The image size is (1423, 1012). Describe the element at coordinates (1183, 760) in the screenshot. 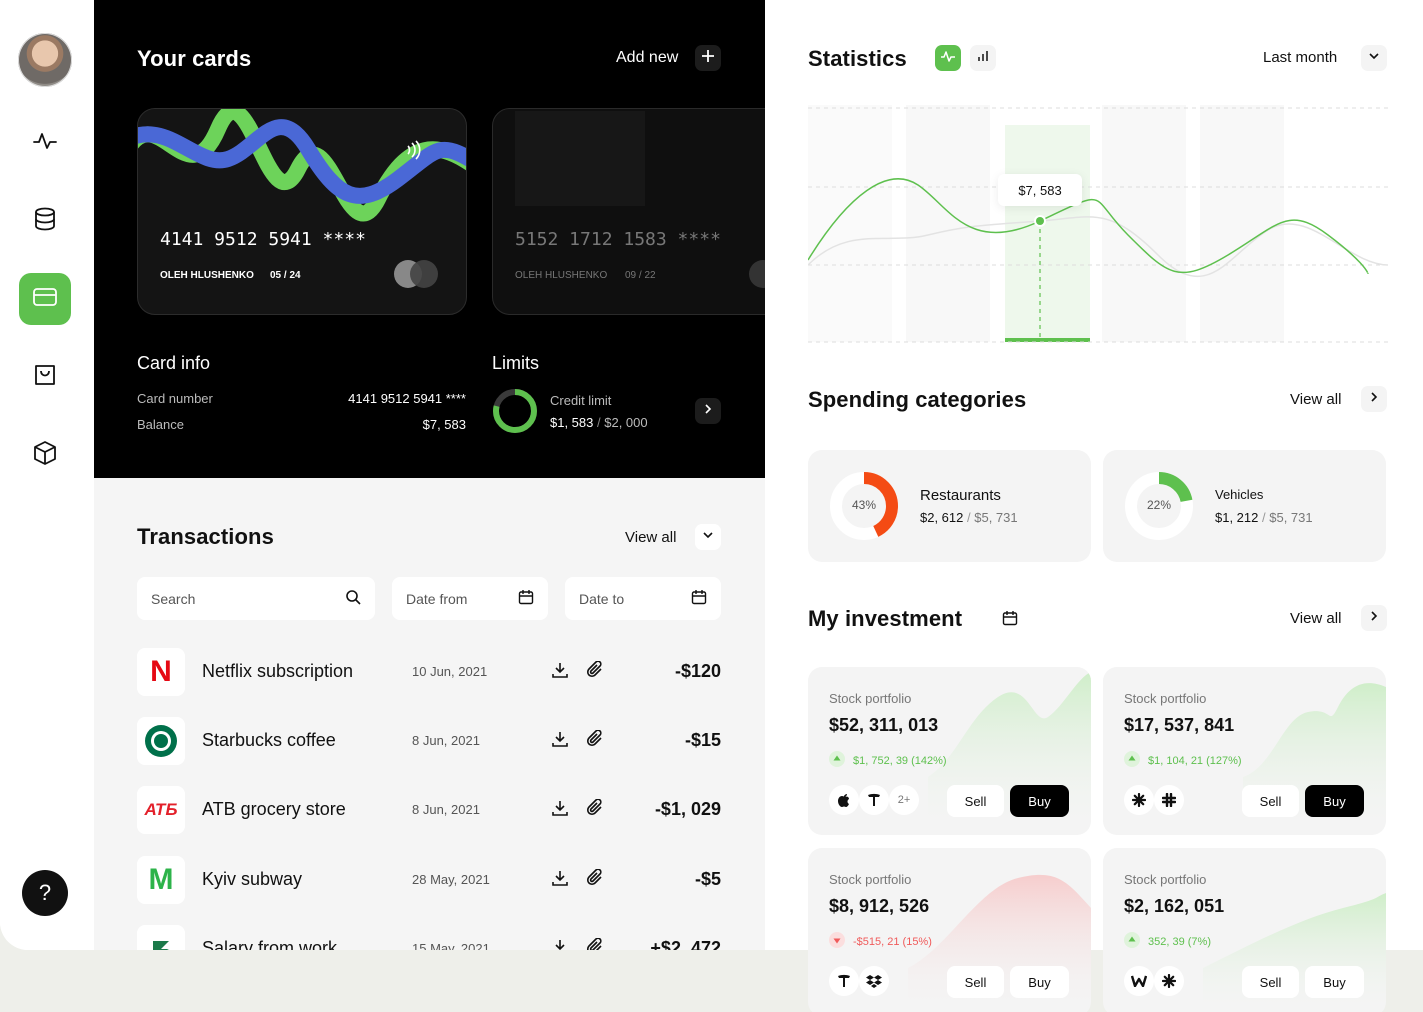

I see `portfolio-change: $1, 104, 21 (127%)` at that location.